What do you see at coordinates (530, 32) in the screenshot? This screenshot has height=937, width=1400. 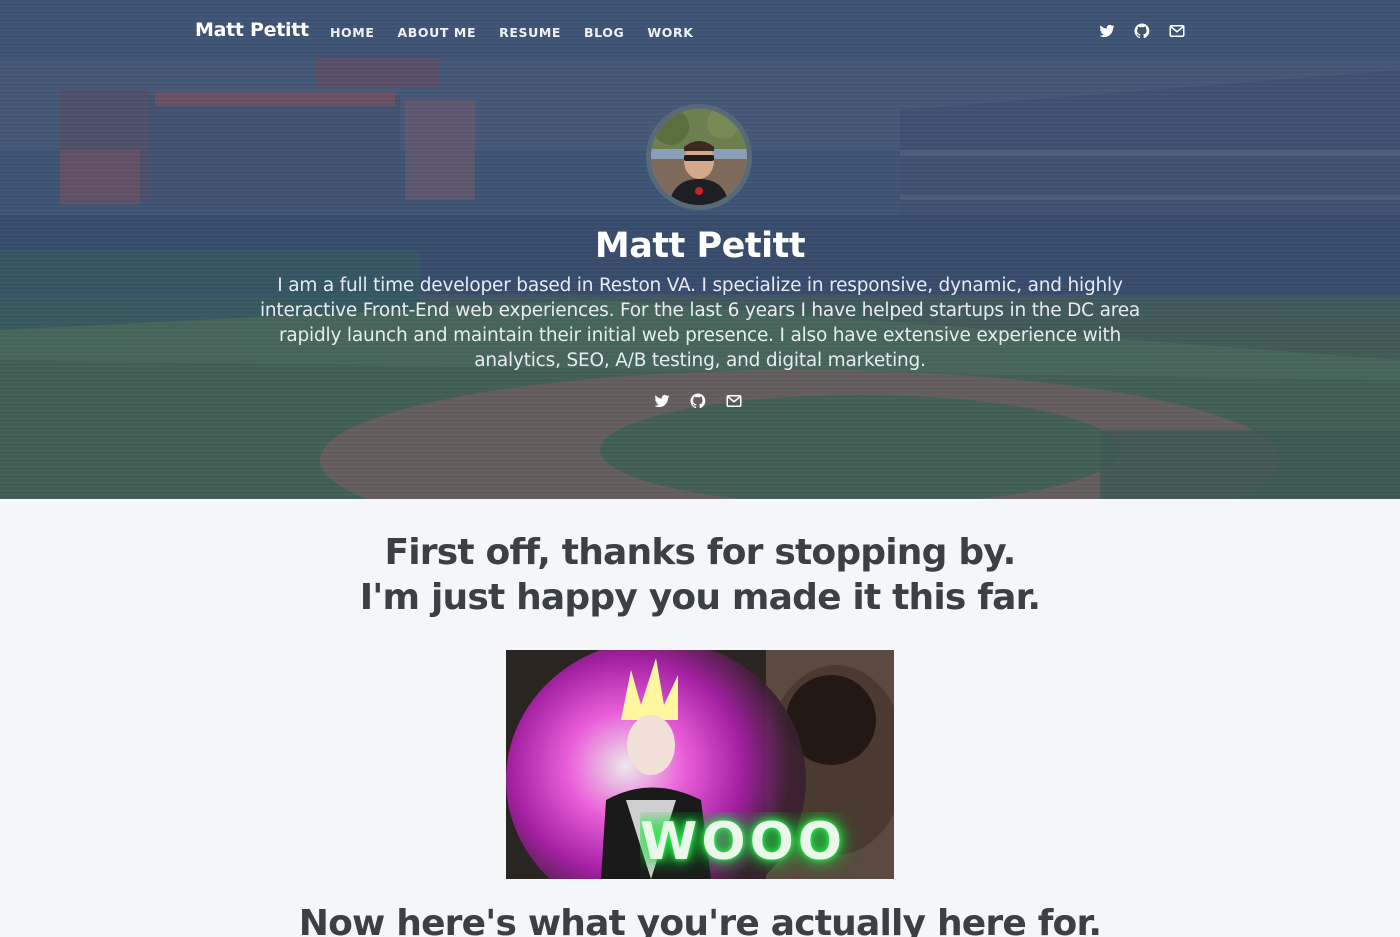 I see `nav-link-resume: RESUME` at bounding box center [530, 32].